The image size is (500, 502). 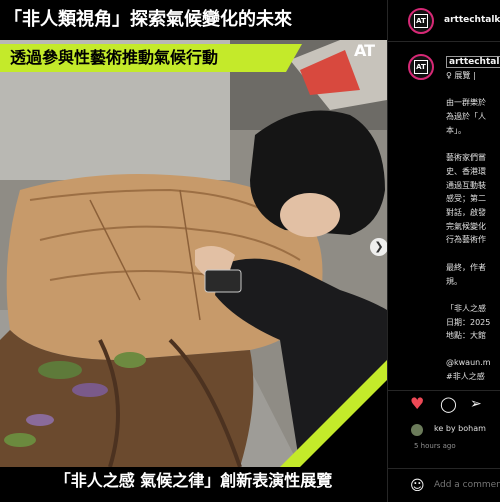 What do you see at coordinates (417, 486) in the screenshot?
I see `emoji-icon: ☺` at bounding box center [417, 486].